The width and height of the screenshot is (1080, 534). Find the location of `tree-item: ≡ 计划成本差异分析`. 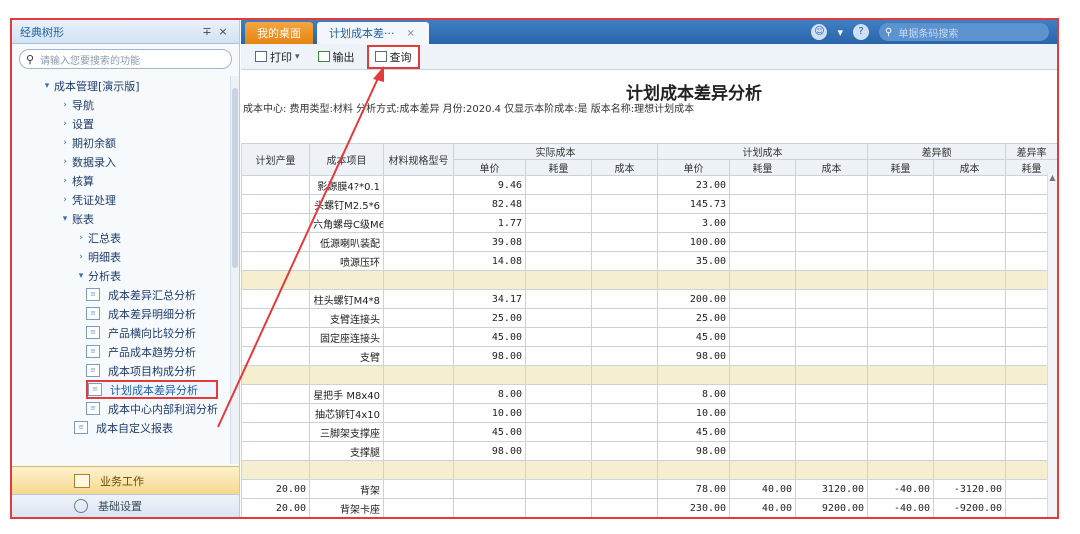

tree-item: ≡ 计划成本差异分析 is located at coordinates (152, 389).